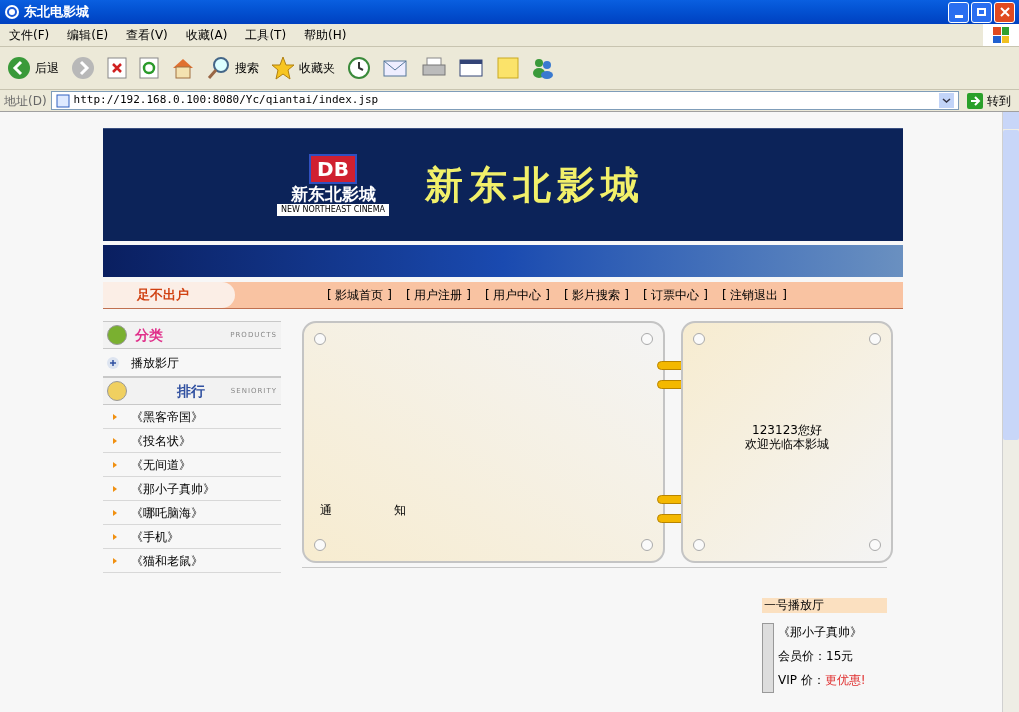  What do you see at coordinates (219, 68) in the screenshot?
I see `search-icon` at bounding box center [219, 68].